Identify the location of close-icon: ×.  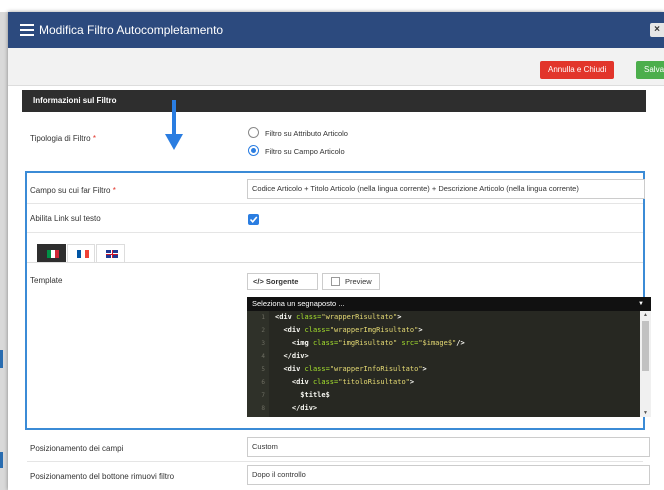
(657, 30).